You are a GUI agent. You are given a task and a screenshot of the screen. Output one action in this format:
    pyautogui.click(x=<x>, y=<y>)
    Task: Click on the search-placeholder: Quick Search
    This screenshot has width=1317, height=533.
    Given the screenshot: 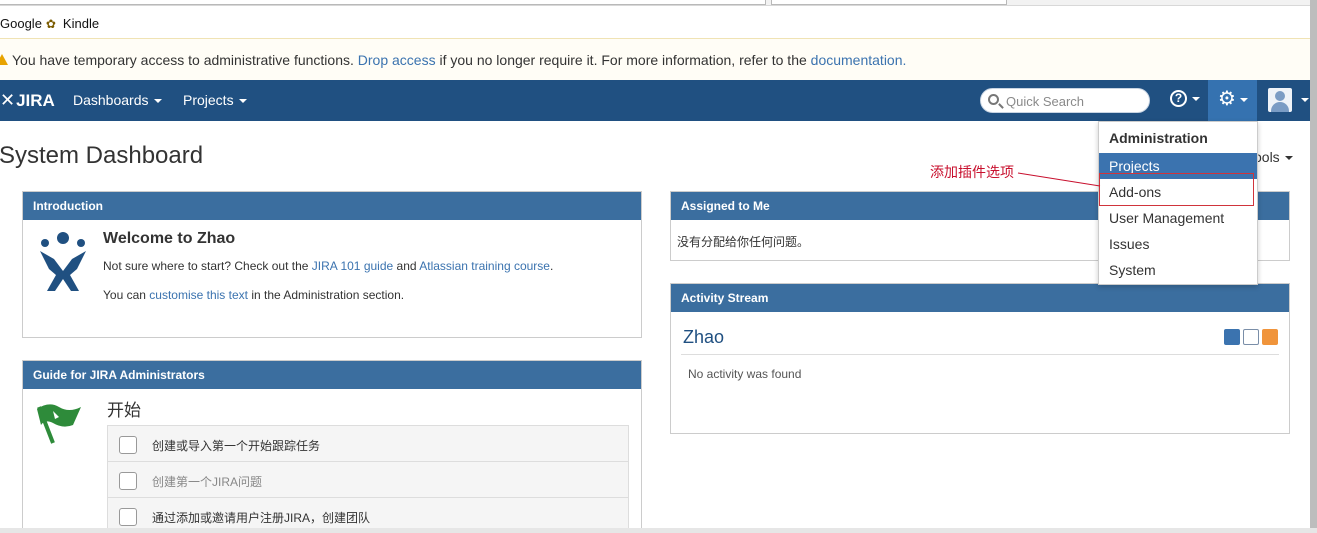 What is the action you would take?
    pyautogui.click(x=1045, y=101)
    